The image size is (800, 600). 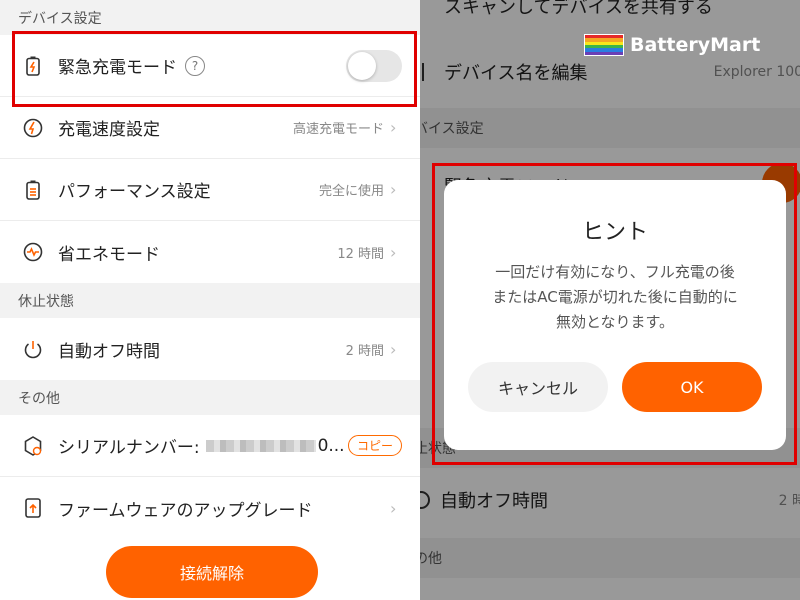 I want to click on emergency-charge-label: 緊急充電モード, so click(x=117, y=68).